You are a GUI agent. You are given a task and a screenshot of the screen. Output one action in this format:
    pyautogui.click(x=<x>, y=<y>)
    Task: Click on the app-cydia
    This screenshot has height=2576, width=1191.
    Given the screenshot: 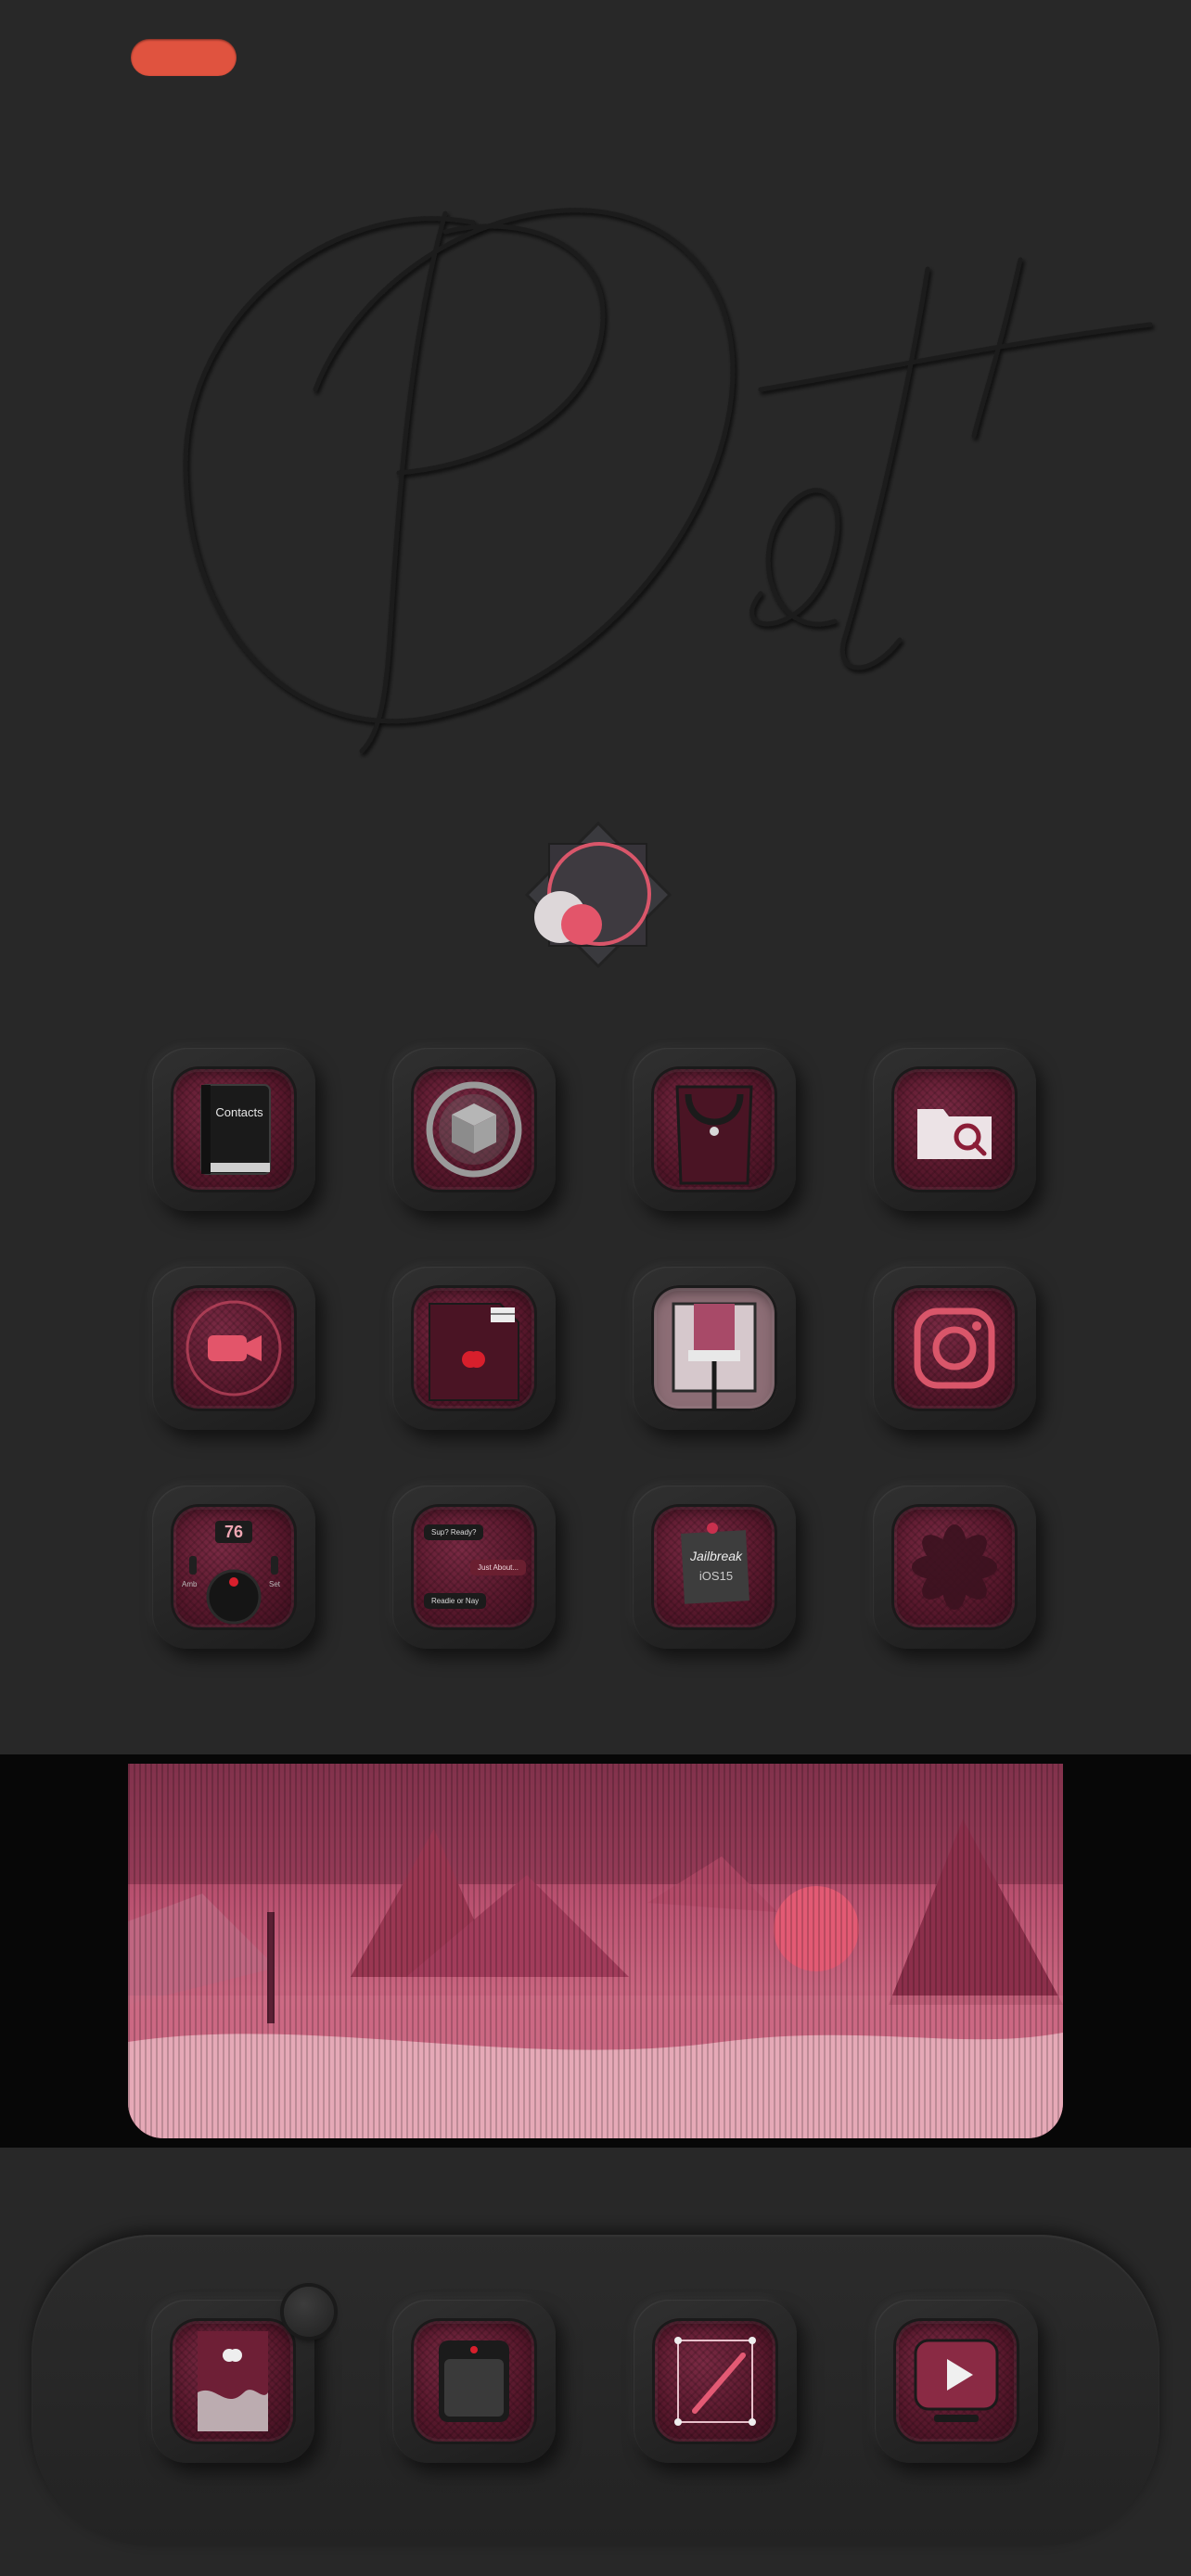 What is the action you would take?
    pyautogui.click(x=474, y=1129)
    